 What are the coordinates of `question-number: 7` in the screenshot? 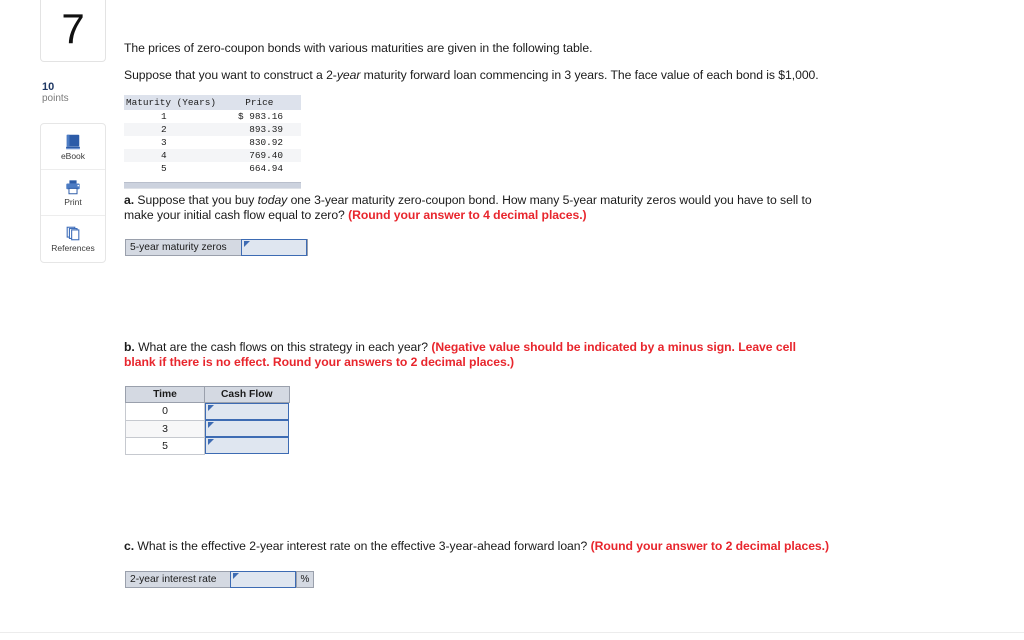 It's located at (73, 28).